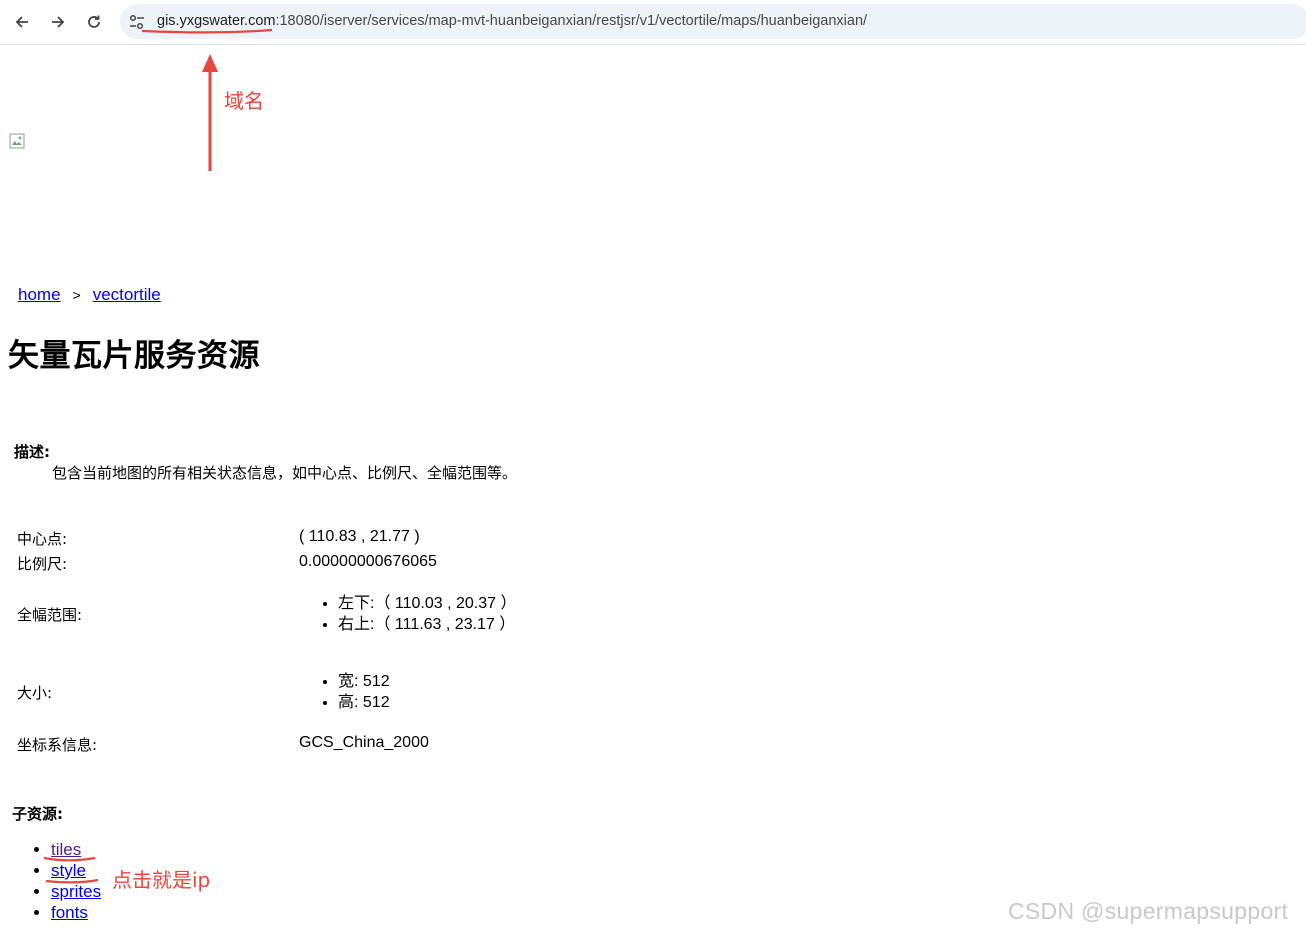 Image resolution: width=1306 pixels, height=934 pixels. Describe the element at coordinates (66, 849) in the screenshot. I see `tiles-link: tiles` at that location.